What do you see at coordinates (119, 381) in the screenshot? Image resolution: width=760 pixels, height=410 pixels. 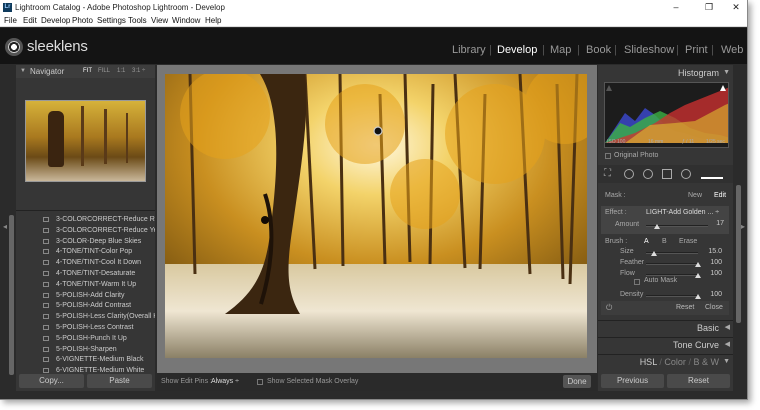 I see `paste-button: Paste` at bounding box center [119, 381].